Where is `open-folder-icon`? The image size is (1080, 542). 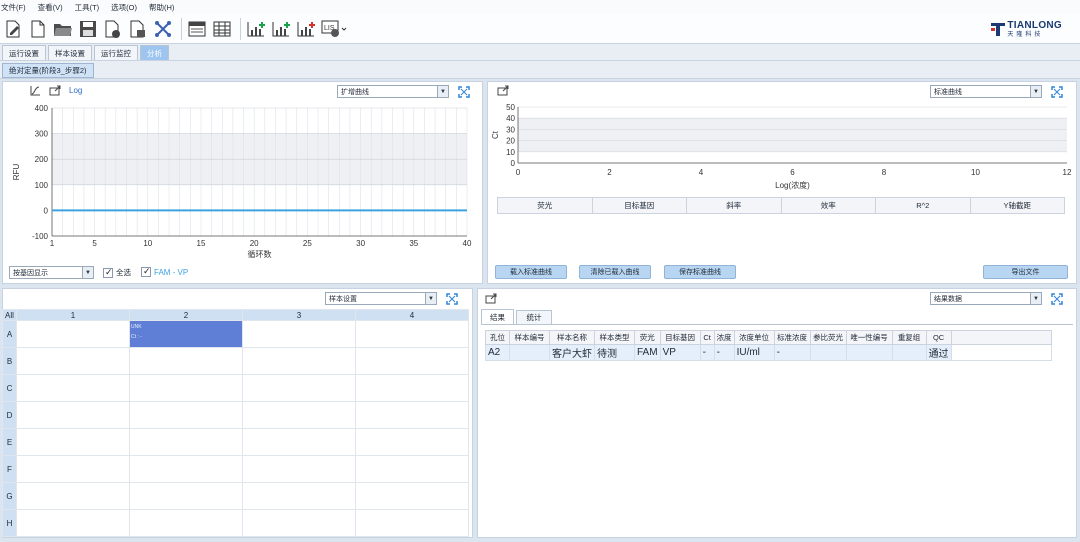
open-folder-icon is located at coordinates (63, 29).